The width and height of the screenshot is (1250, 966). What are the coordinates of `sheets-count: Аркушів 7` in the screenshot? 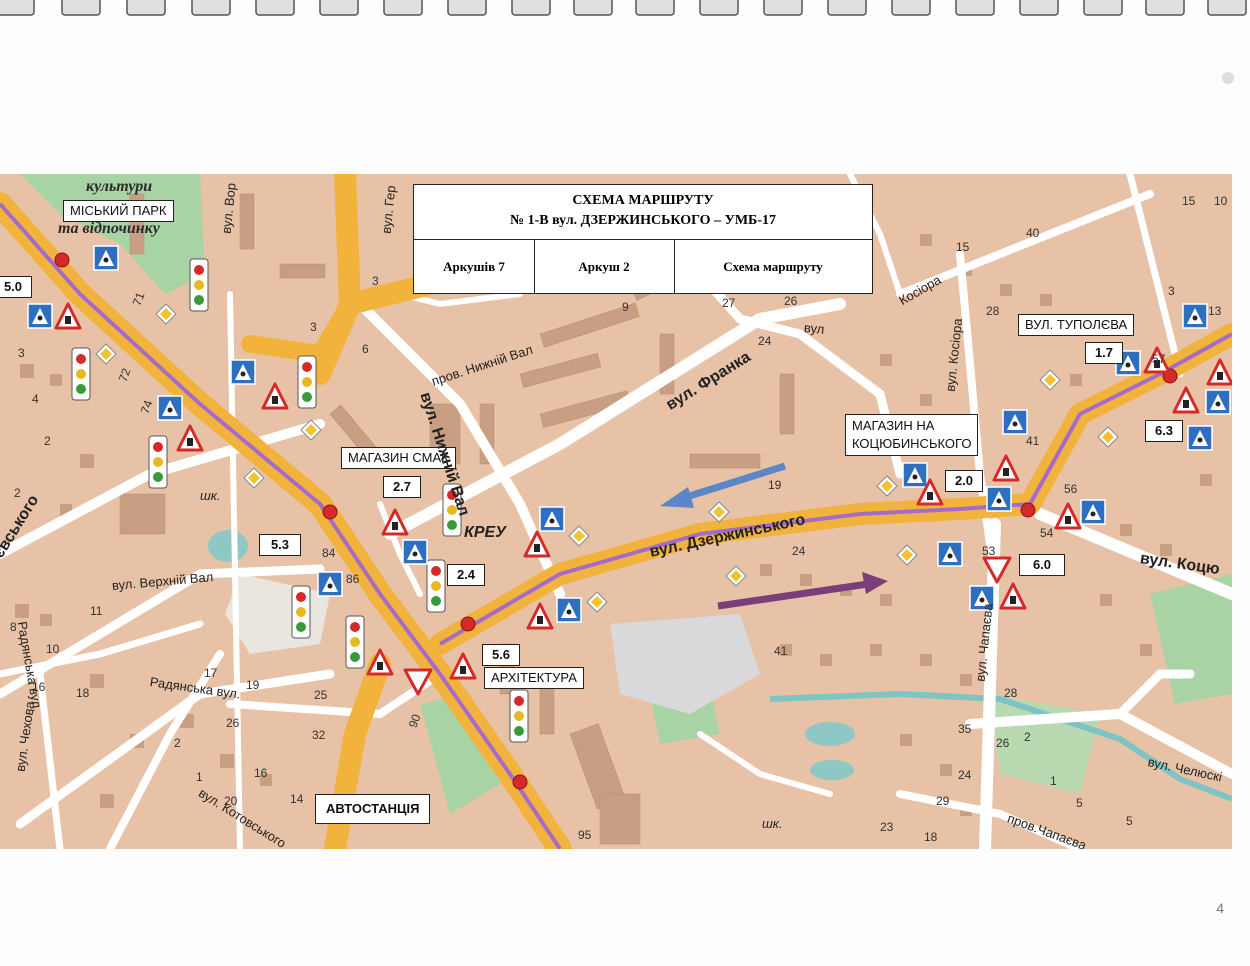 It's located at (474, 267).